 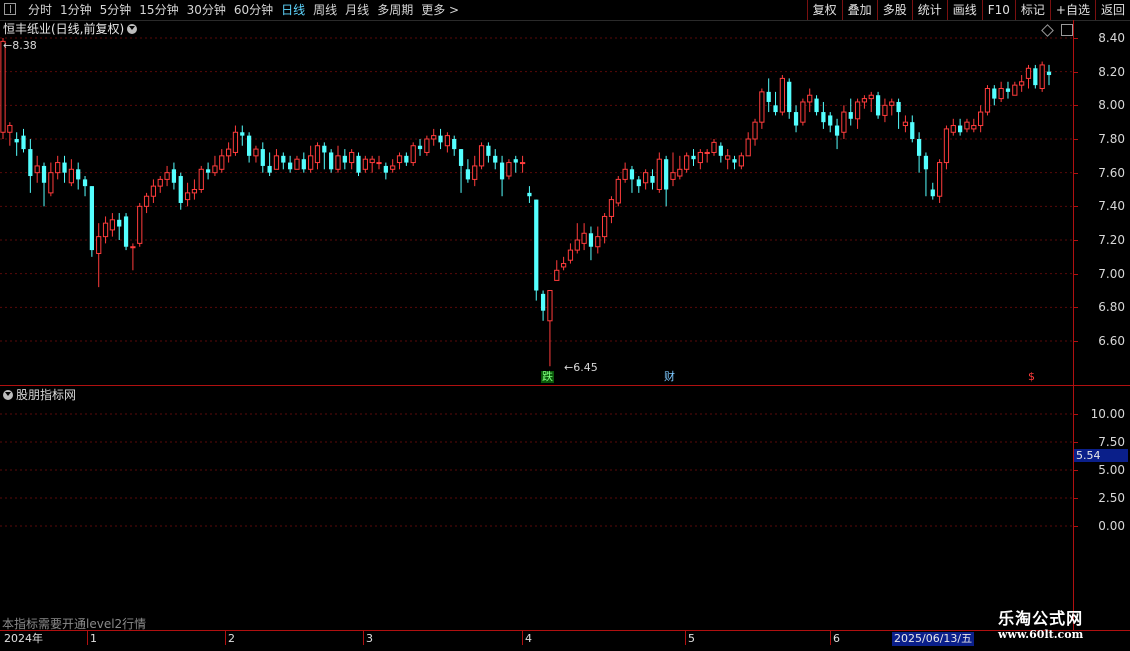 I want to click on drop-marker: 跌, so click(x=547, y=377).